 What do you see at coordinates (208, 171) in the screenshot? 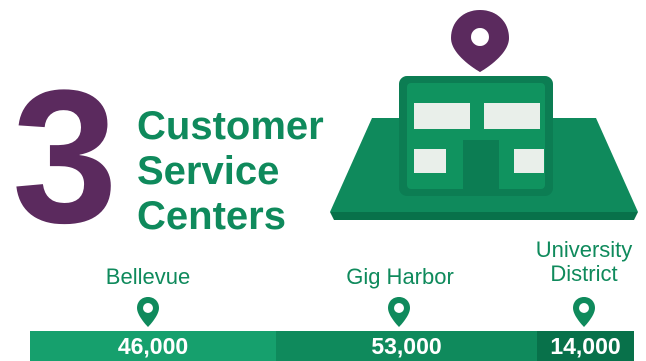
I see `headline-line-2: Service` at bounding box center [208, 171].